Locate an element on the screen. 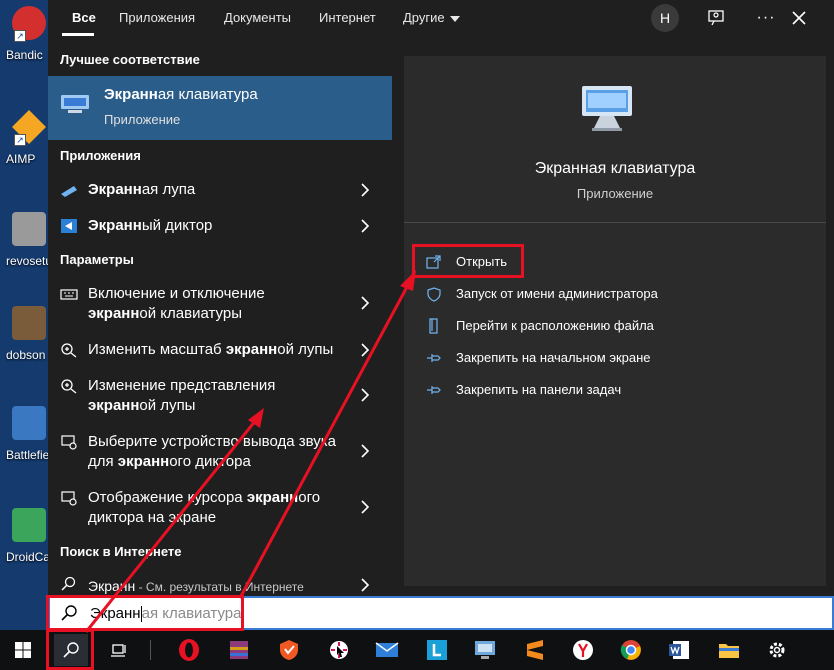 Image resolution: width=834 pixels, height=670 pixels. desktop-icon-label: dobson is located at coordinates (26, 355).